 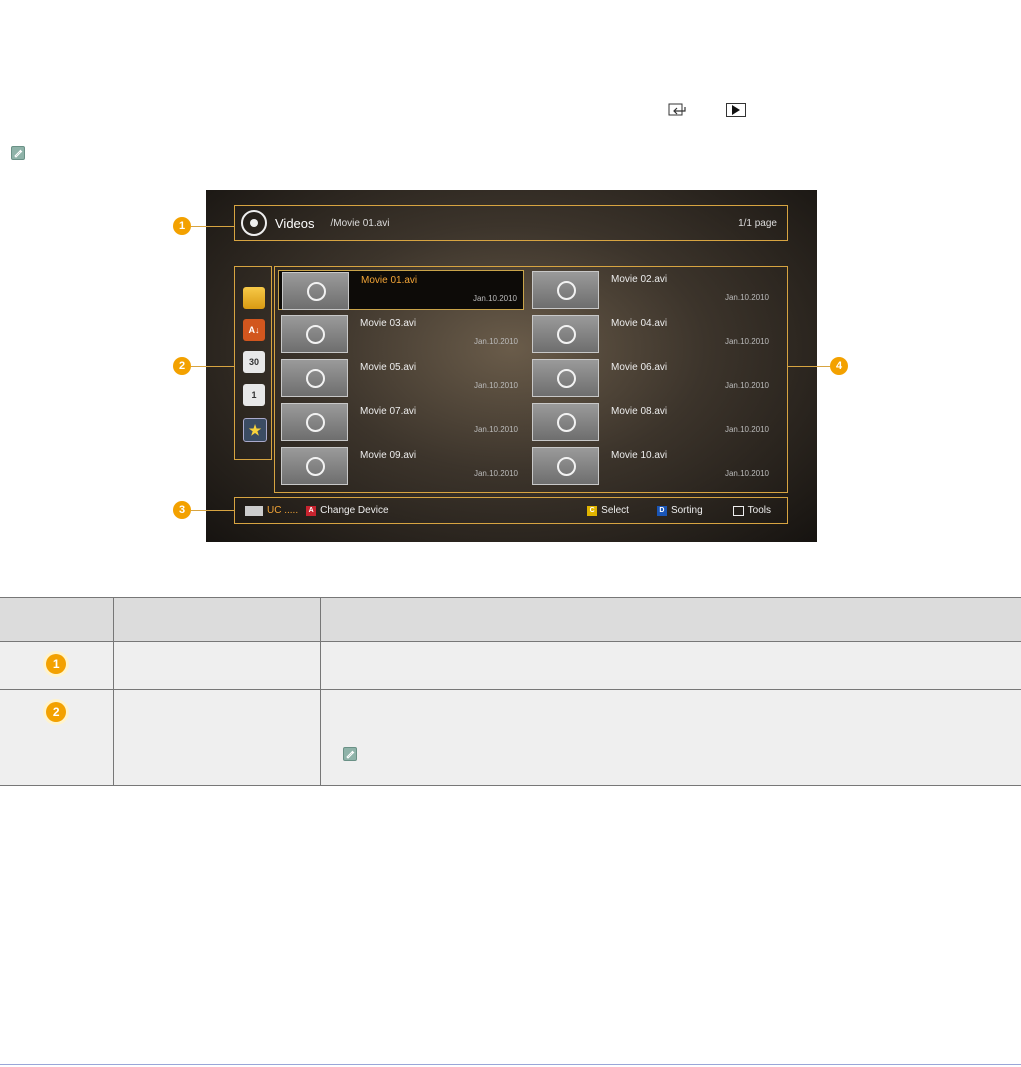 I want to click on row-badge-1: 1, so click(x=56, y=664).